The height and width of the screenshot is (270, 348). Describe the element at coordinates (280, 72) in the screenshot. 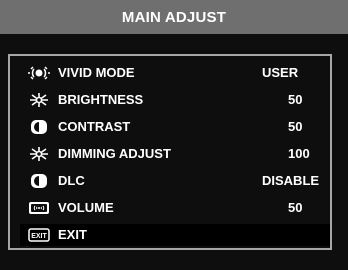

I see `menu-item-value: USER` at that location.